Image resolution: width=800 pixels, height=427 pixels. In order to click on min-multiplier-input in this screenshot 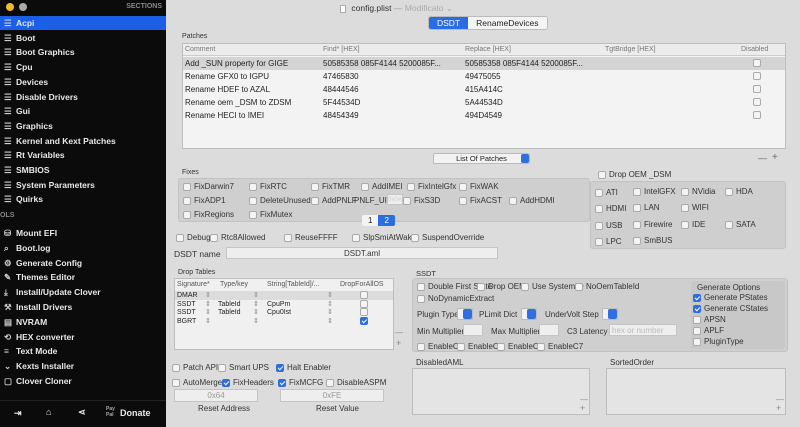, I will do `click(473, 330)`.